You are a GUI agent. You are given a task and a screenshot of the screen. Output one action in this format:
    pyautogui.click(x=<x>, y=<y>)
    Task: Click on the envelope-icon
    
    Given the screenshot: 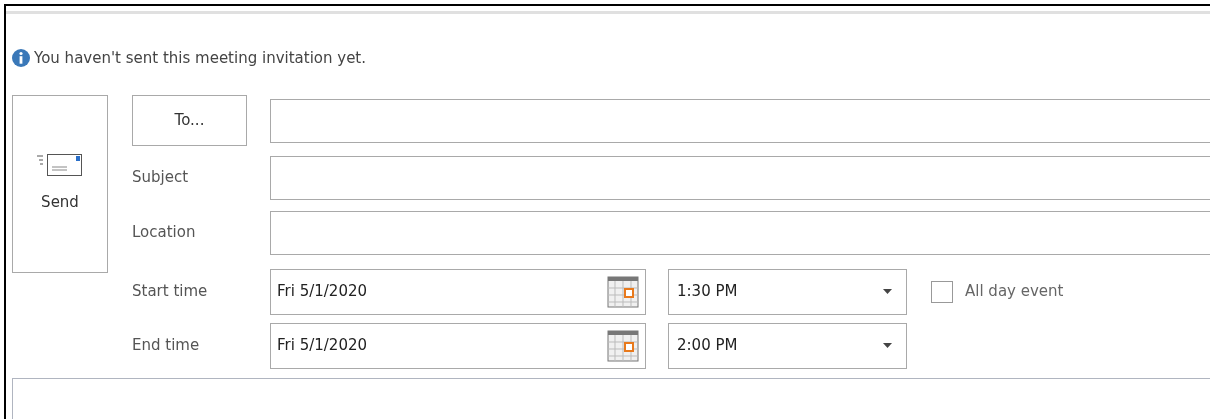 What is the action you would take?
    pyautogui.click(x=60, y=165)
    